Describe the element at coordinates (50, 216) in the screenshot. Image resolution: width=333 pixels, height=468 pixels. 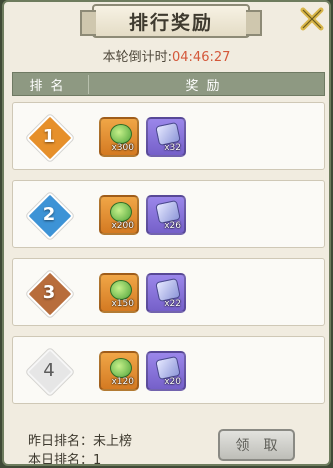
I see `rank-badge-icon: 2` at that location.